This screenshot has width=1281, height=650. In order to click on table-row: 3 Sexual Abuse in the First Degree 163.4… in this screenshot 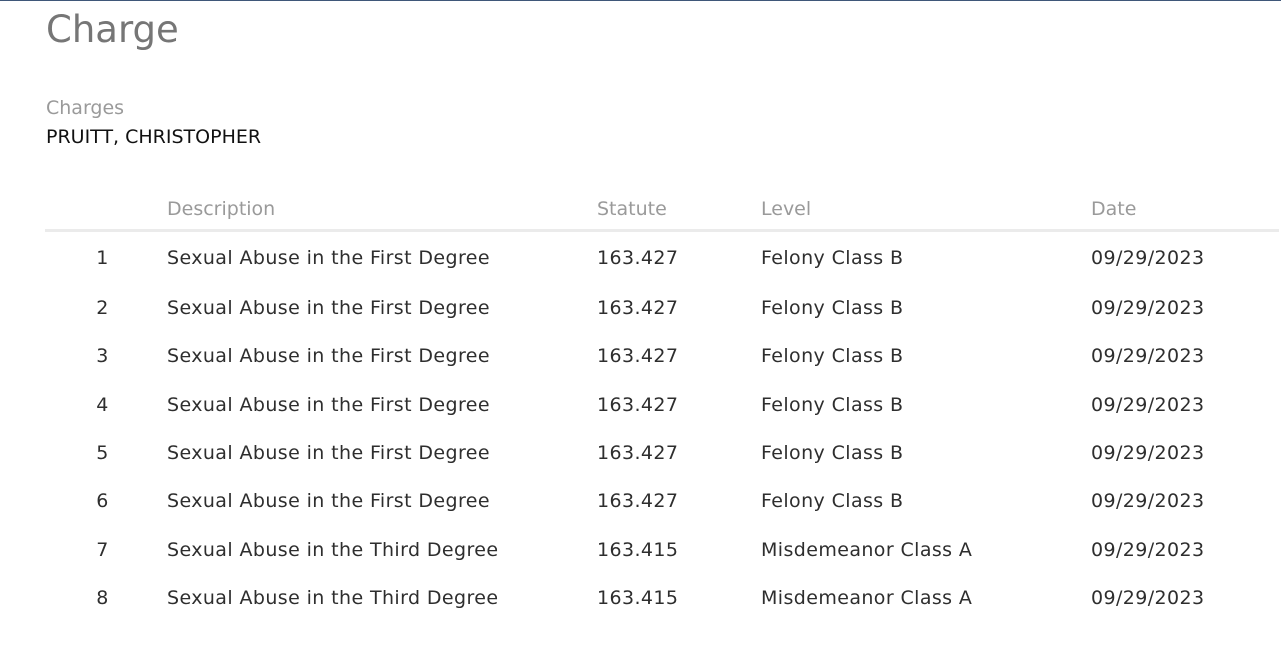, I will do `click(662, 356)`.